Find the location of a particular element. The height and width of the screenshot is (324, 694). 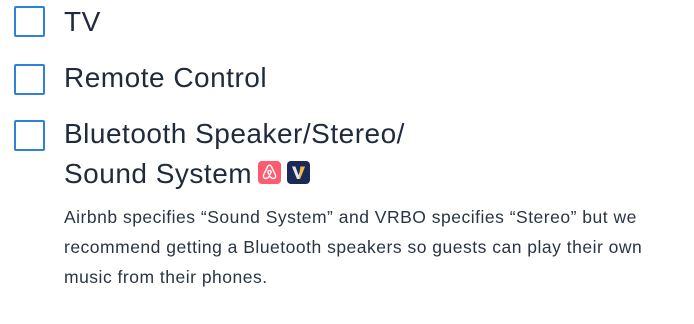

checklist-item-sound-system: Bluetooth Speaker/Stereo/ Sound System is located at coordinates (209, 154).